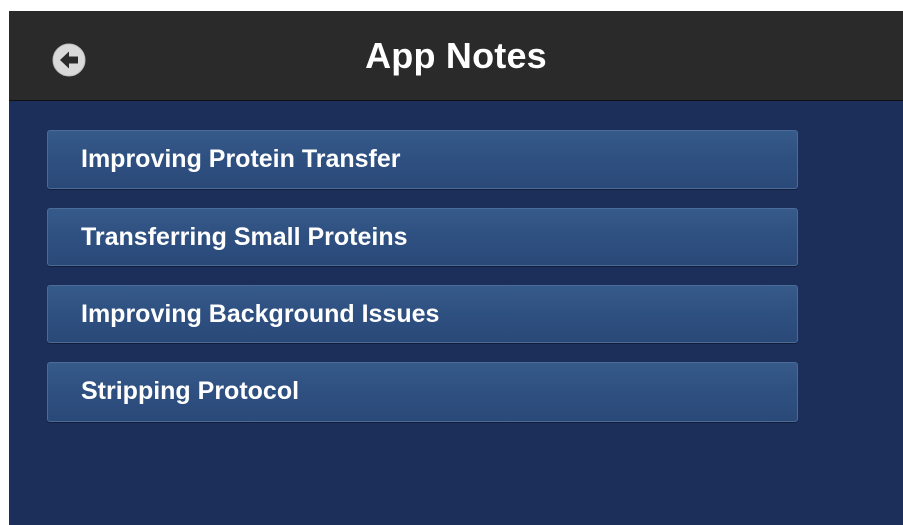 The image size is (903, 525). I want to click on page-title: App Notes, so click(456, 55).